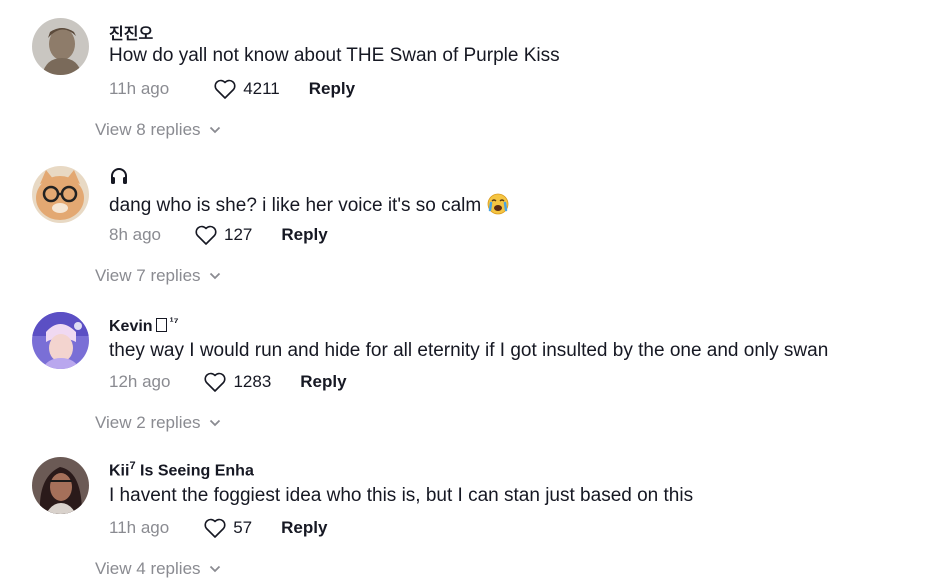  What do you see at coordinates (148, 568) in the screenshot?
I see `view-replies-label: View 4 replies` at bounding box center [148, 568].